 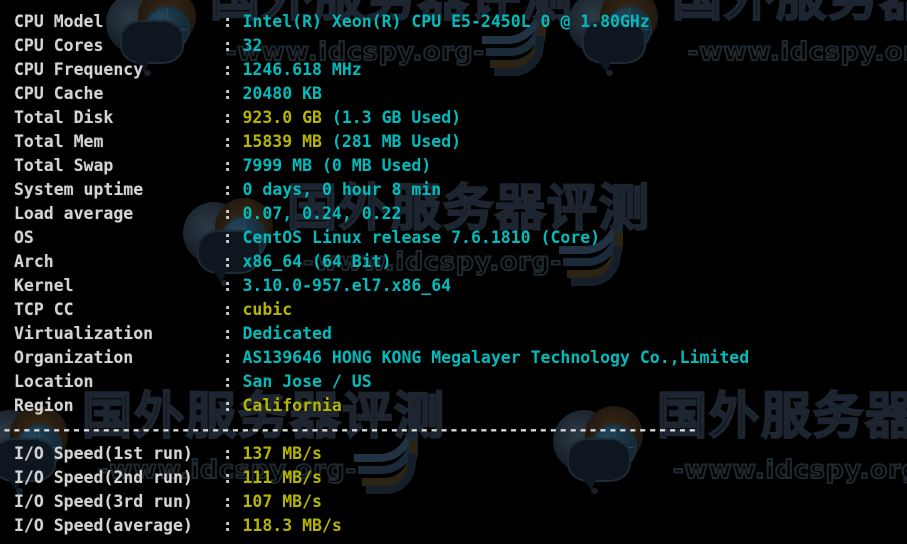 What do you see at coordinates (118, 357) in the screenshot?
I see `info-row-label: Organization` at bounding box center [118, 357].